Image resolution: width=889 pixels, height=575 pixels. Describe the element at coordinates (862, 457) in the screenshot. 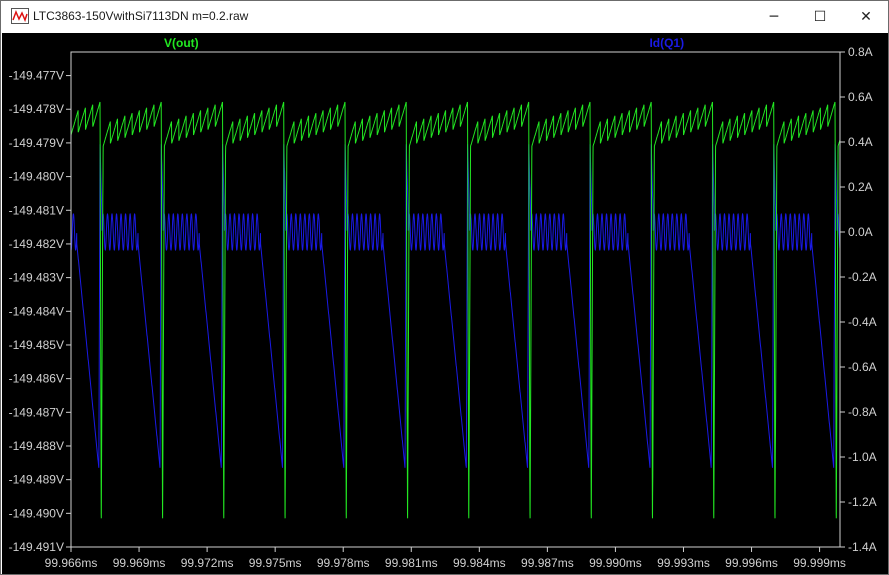

I see `right-axis-tick-label: -1.0A` at that location.